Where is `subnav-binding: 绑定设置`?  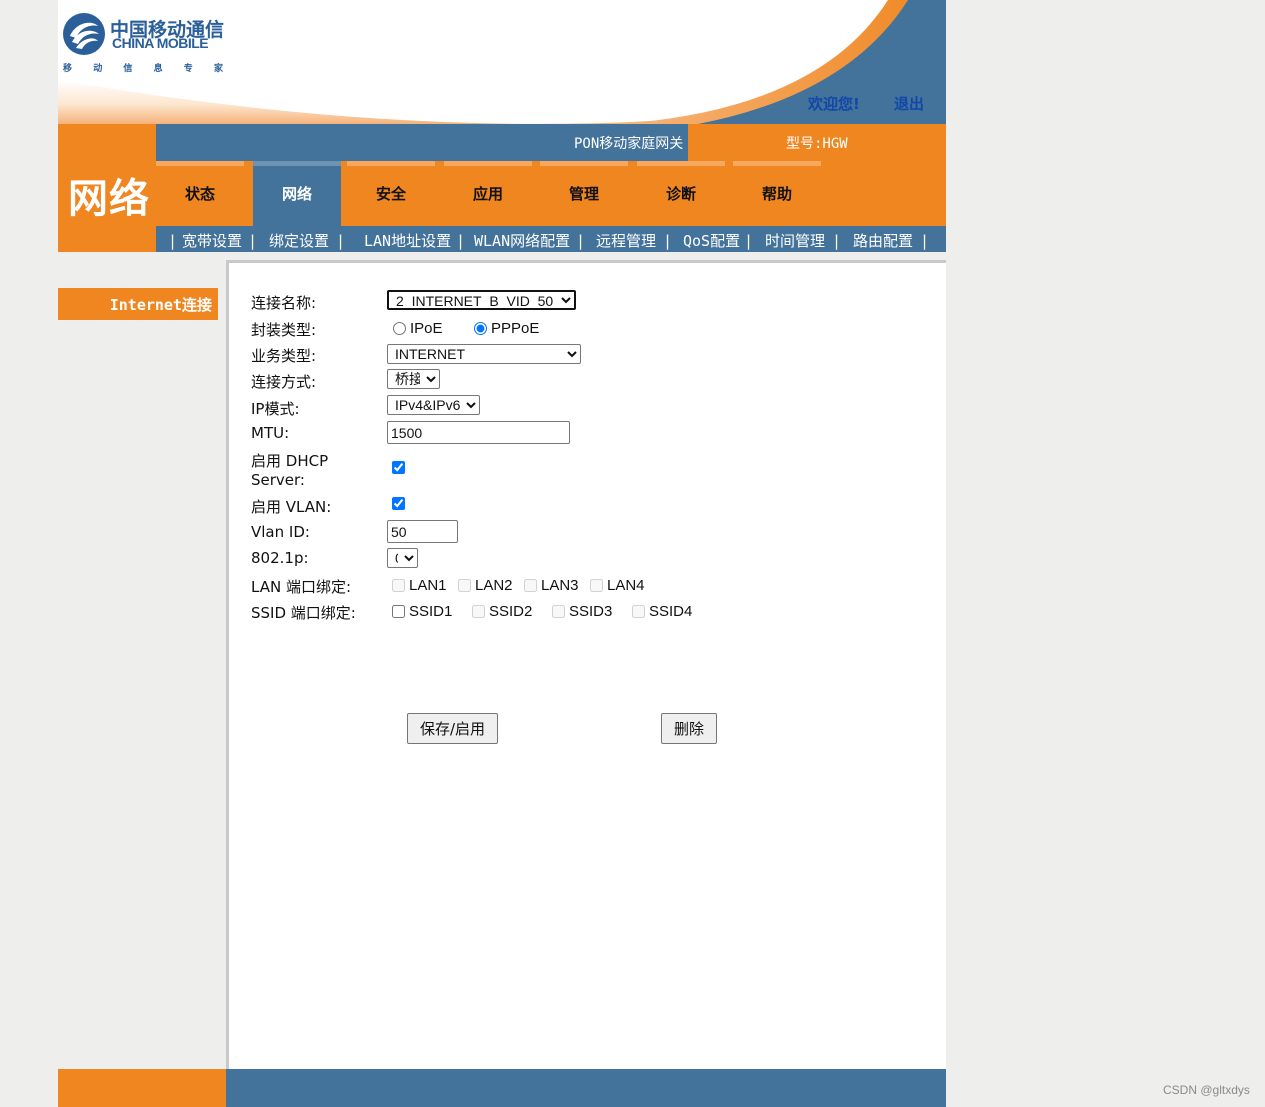 subnav-binding: 绑定设置 is located at coordinates (299, 241).